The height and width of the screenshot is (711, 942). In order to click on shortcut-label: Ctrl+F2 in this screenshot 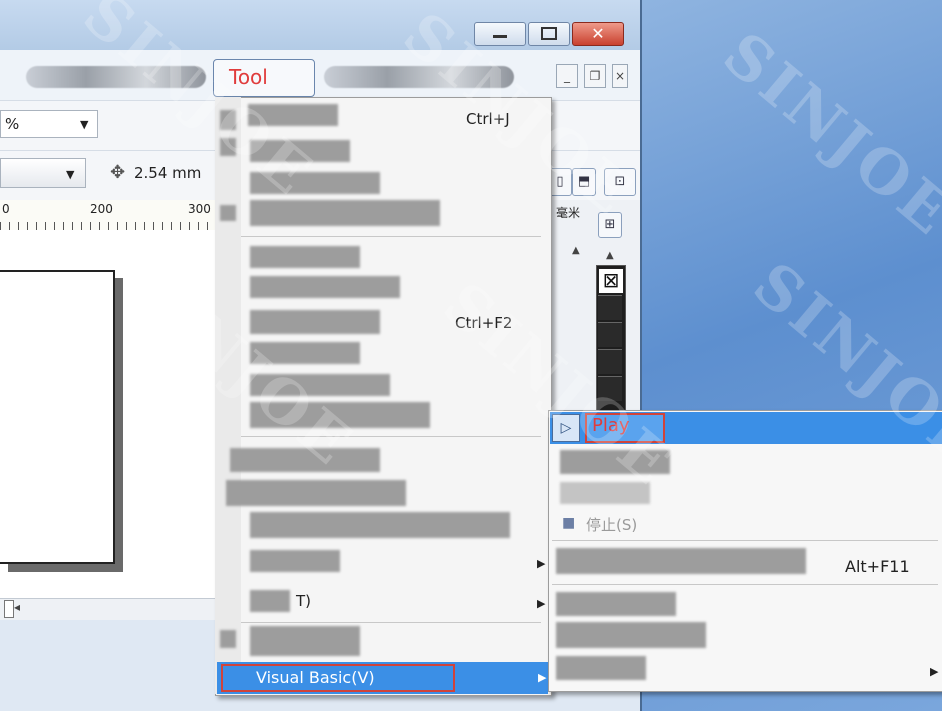, I will do `click(484, 323)`.